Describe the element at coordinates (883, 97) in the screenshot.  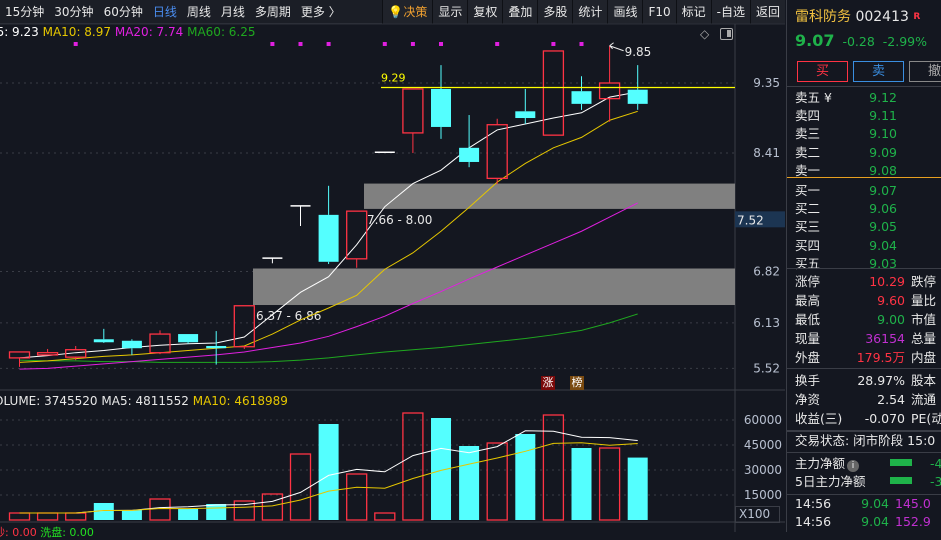
I see `level-price: 9.12` at that location.